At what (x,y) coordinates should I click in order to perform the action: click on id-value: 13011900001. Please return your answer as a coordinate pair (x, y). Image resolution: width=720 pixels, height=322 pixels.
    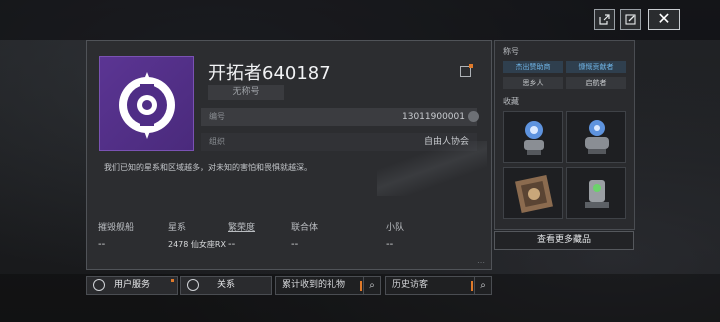
    Looking at the image, I should click on (433, 117).